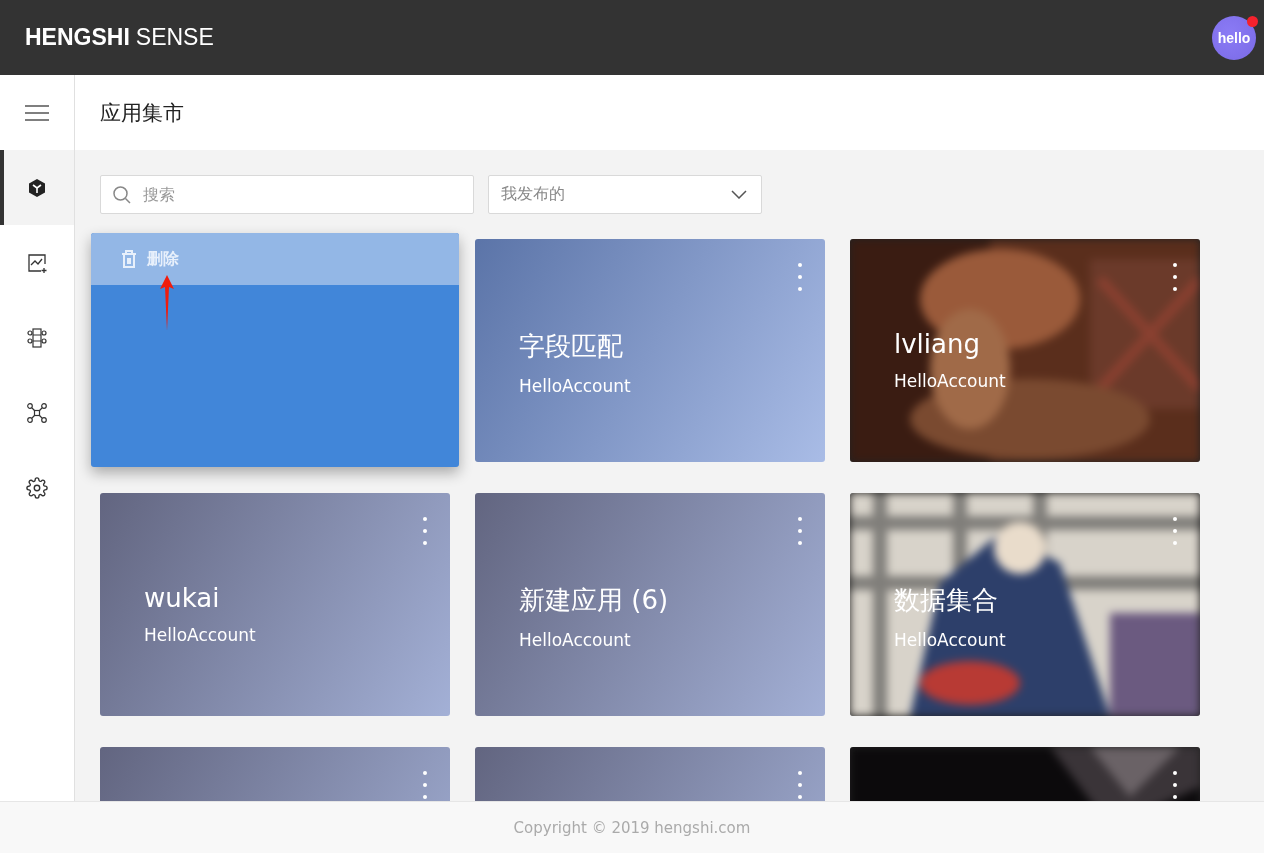  I want to click on delete-label: 删除, so click(163, 259).